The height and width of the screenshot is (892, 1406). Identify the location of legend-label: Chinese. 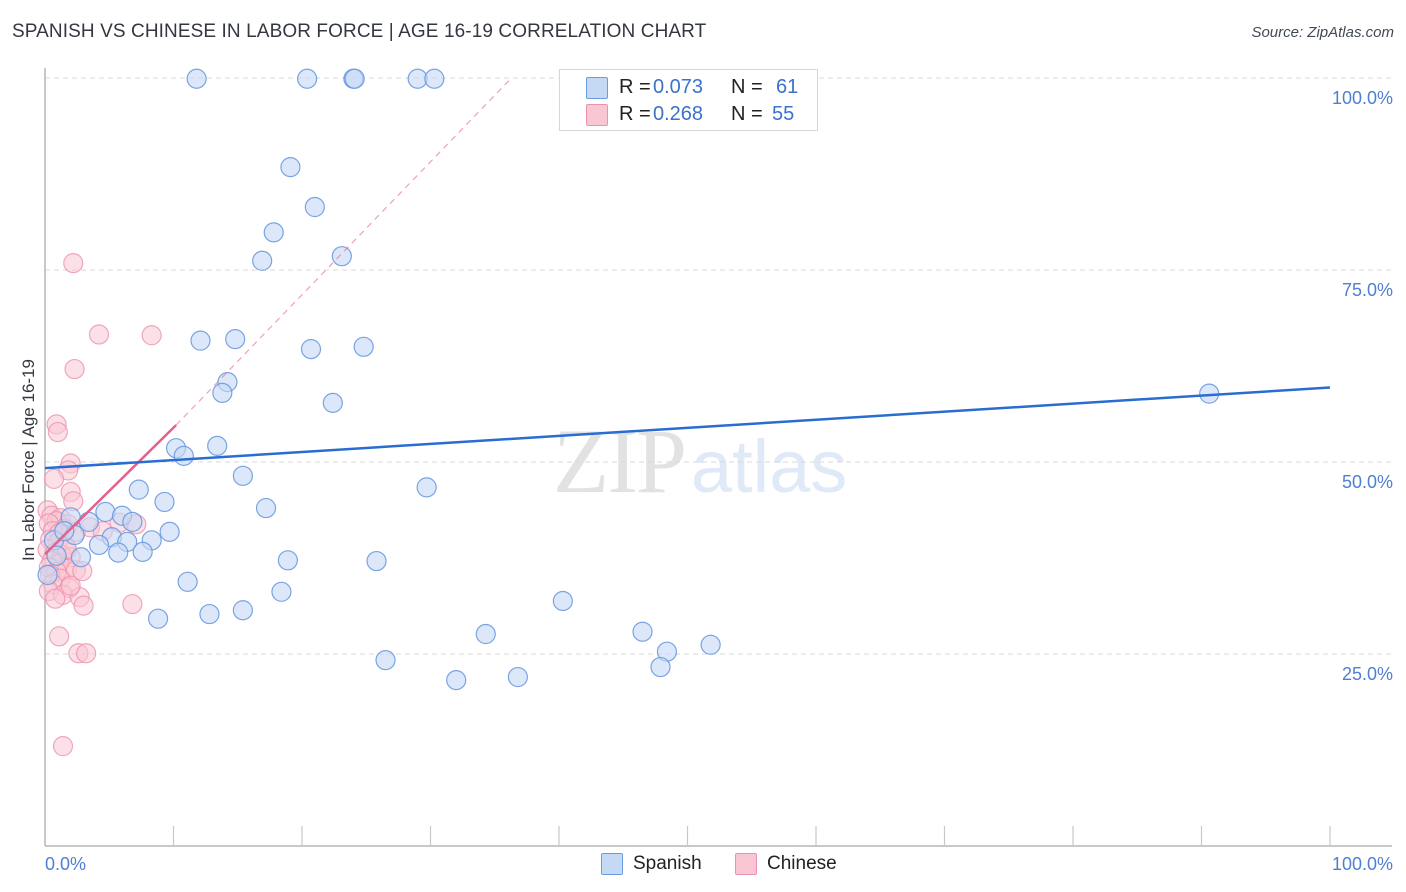
(802, 863).